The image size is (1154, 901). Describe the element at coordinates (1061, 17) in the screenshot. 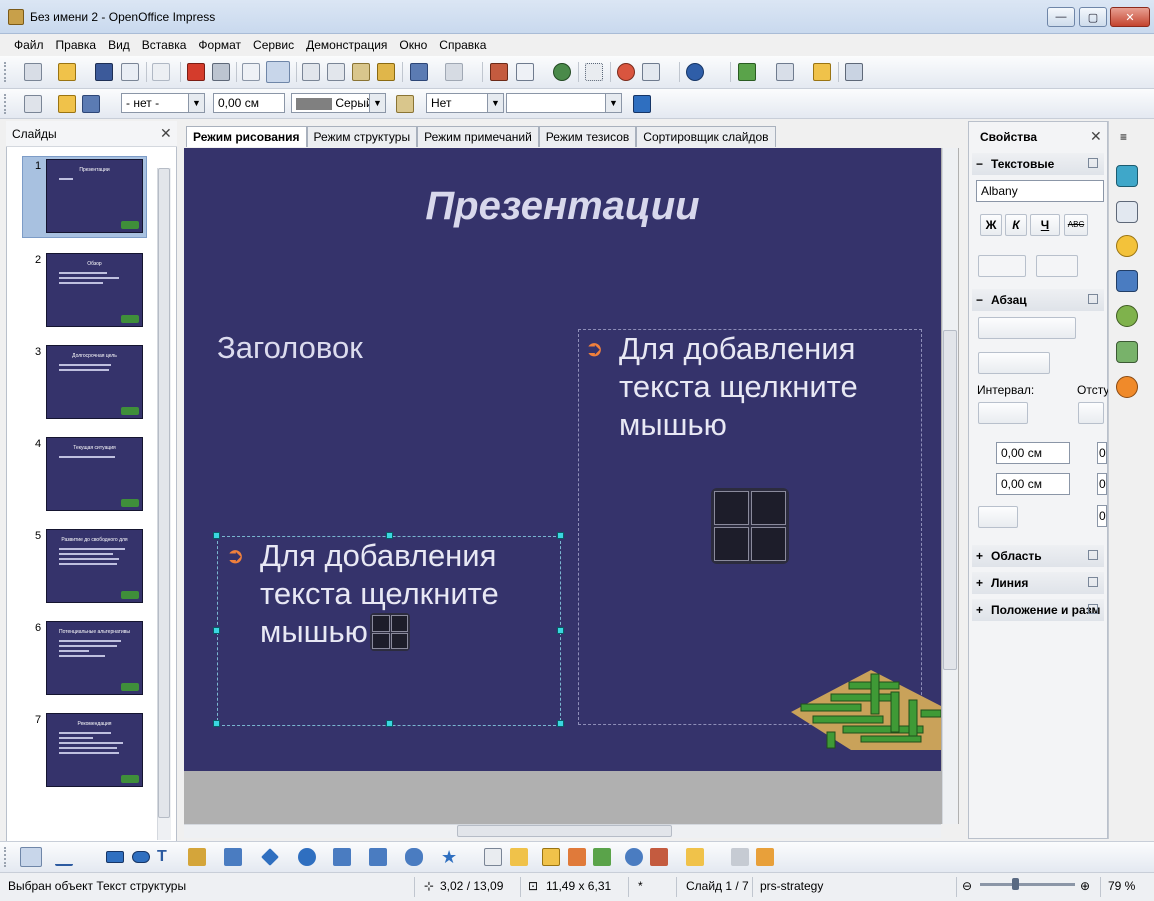

I see `minimize-button: —` at that location.